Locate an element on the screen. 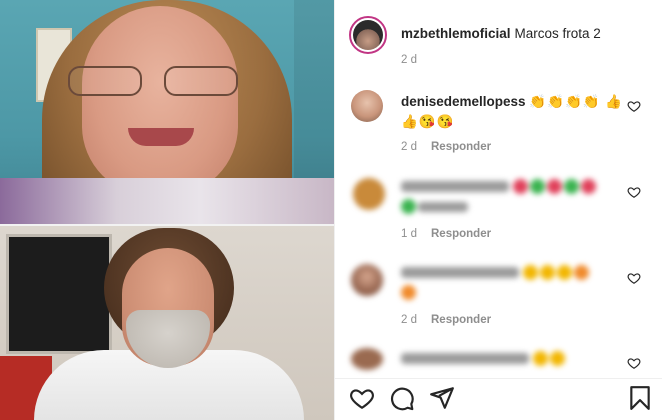 The height and width of the screenshot is (420, 662). woman-shirt is located at coordinates (167, 202).